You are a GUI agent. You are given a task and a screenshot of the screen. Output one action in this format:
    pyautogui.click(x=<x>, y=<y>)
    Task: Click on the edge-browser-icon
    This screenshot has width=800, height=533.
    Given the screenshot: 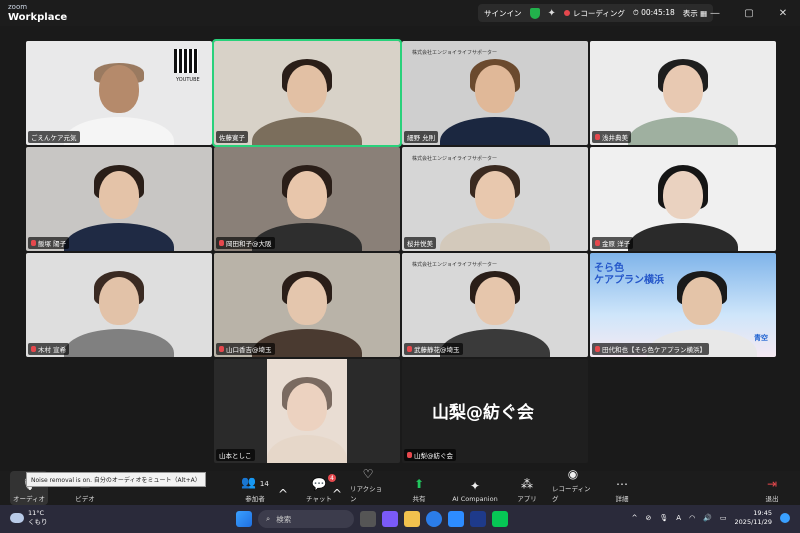 What is the action you would take?
    pyautogui.click(x=434, y=519)
    